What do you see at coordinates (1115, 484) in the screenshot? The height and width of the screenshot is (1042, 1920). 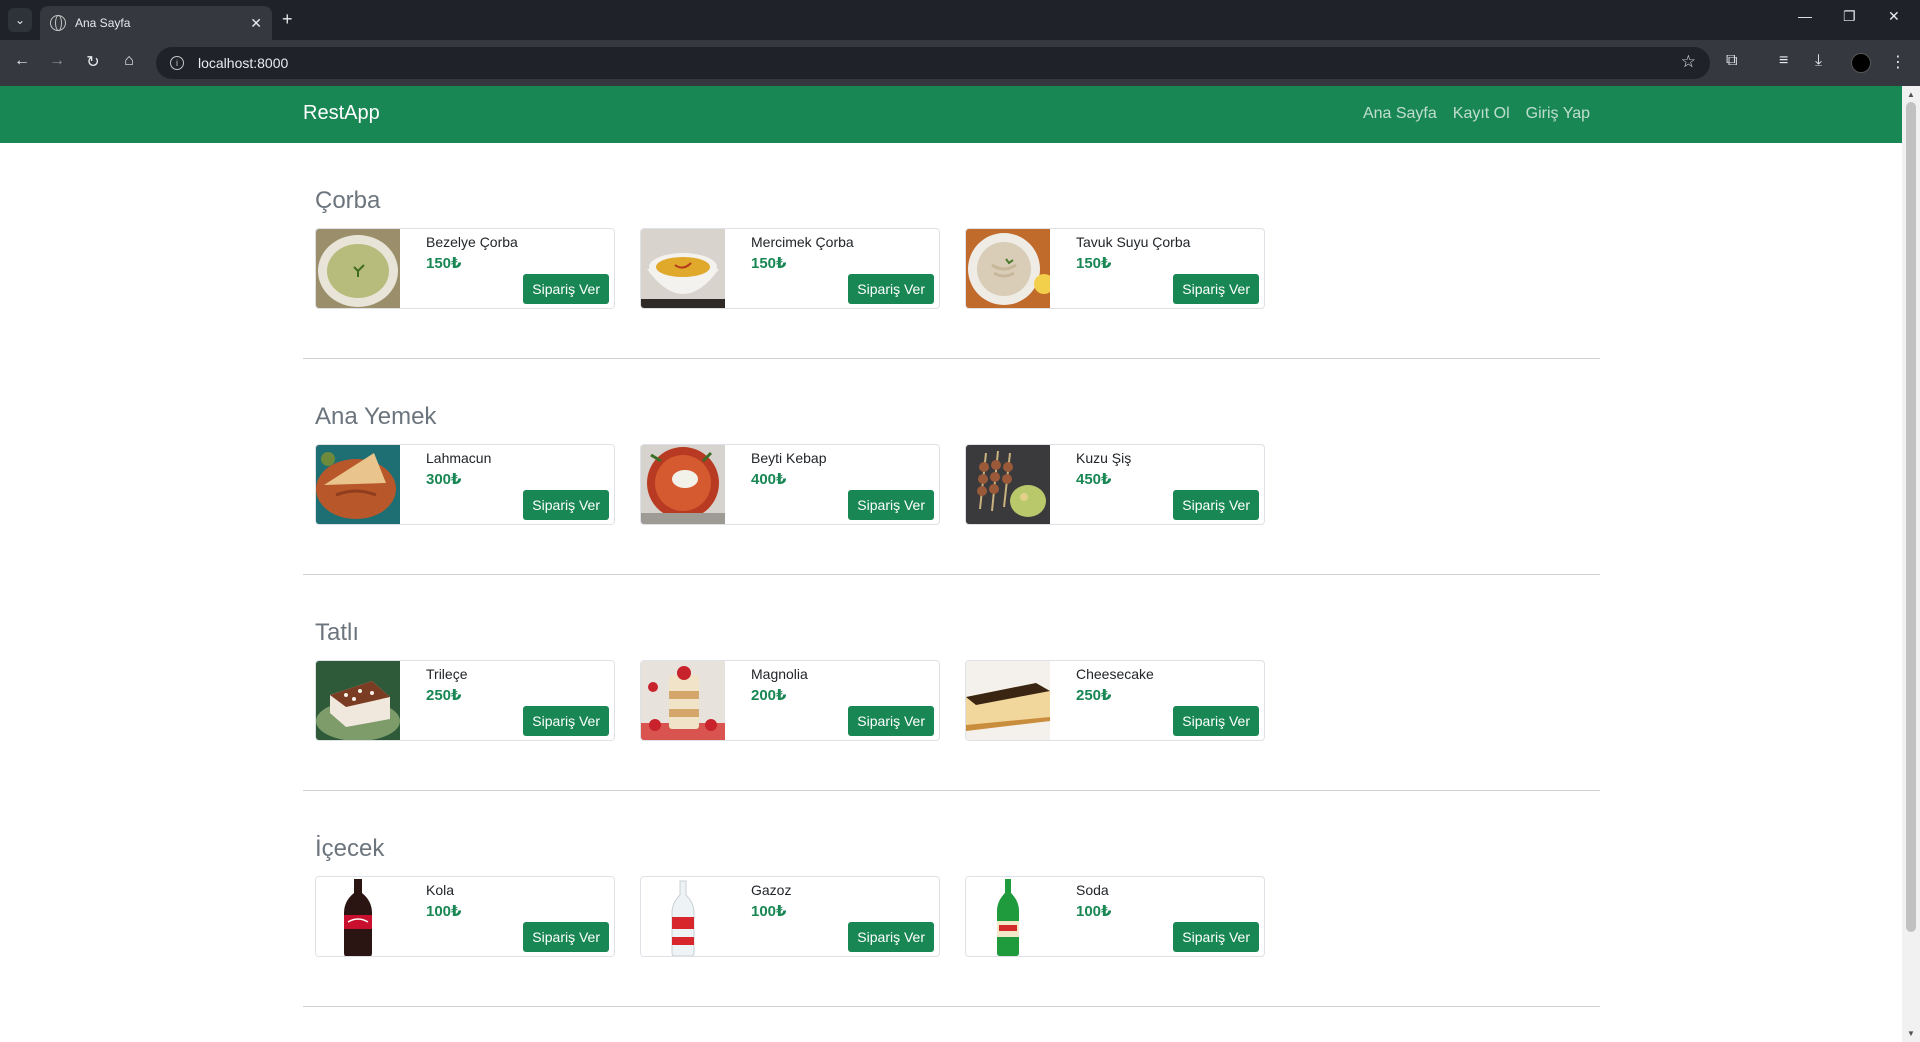 I see `menu-card: Kuzu Şiş 450₺ Sipariş Ver` at bounding box center [1115, 484].